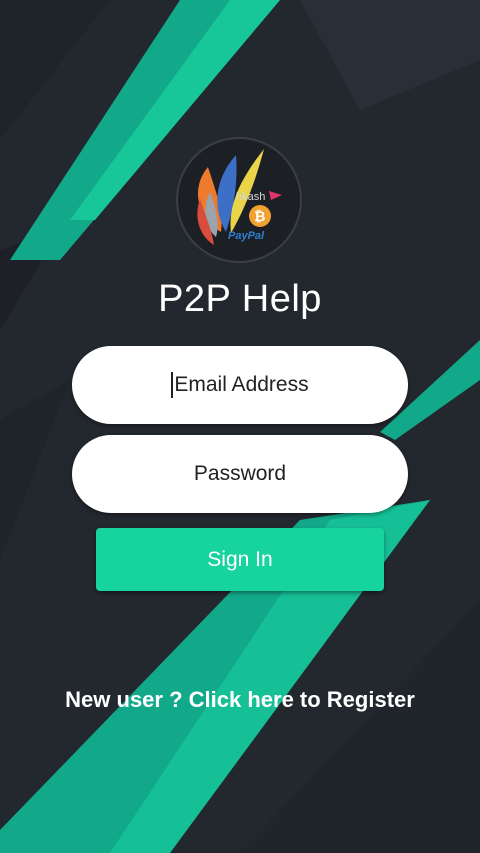  I want to click on email-placeholder: Email Address, so click(241, 384).